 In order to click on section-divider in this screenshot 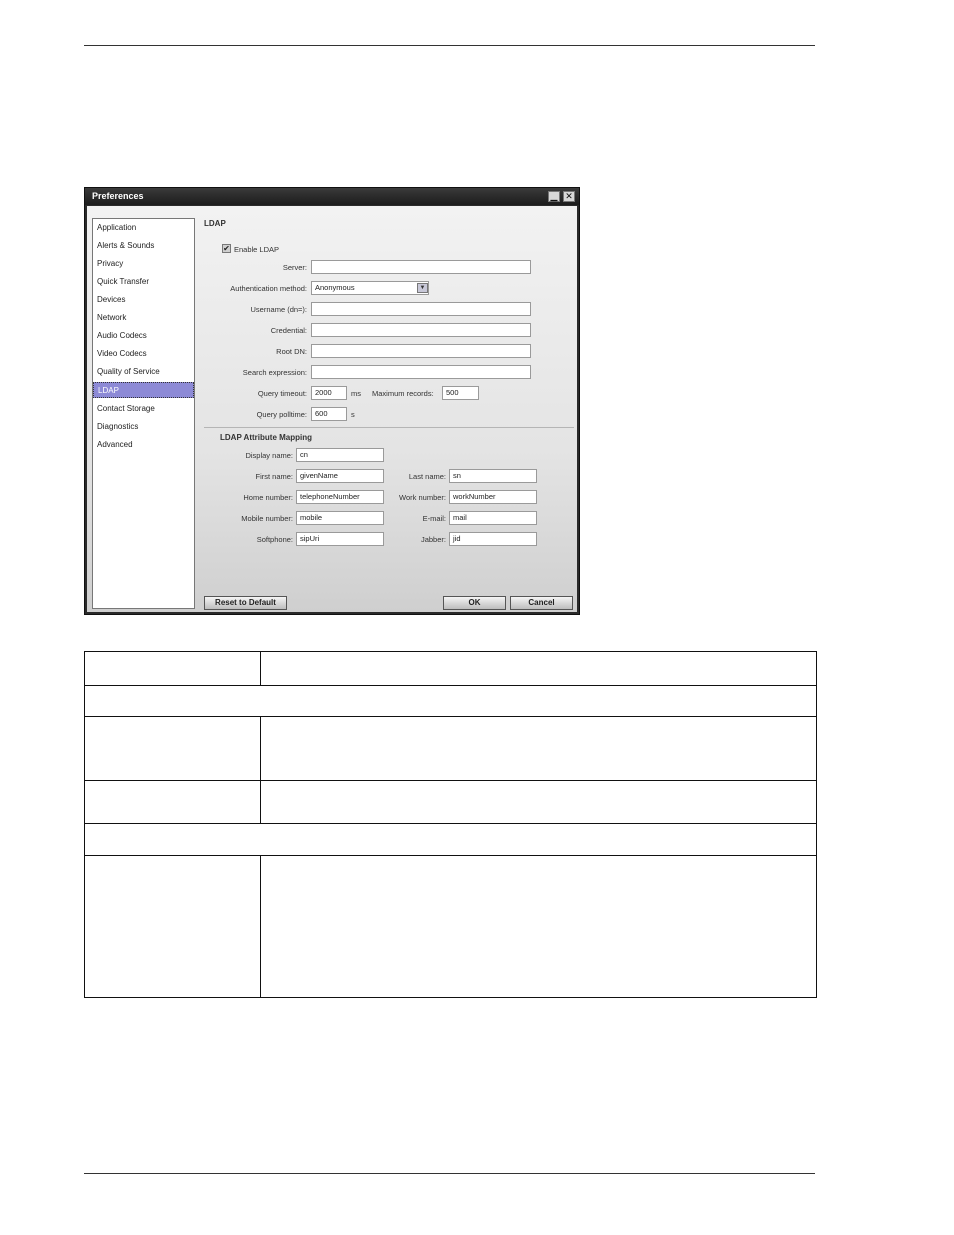, I will do `click(389, 427)`.